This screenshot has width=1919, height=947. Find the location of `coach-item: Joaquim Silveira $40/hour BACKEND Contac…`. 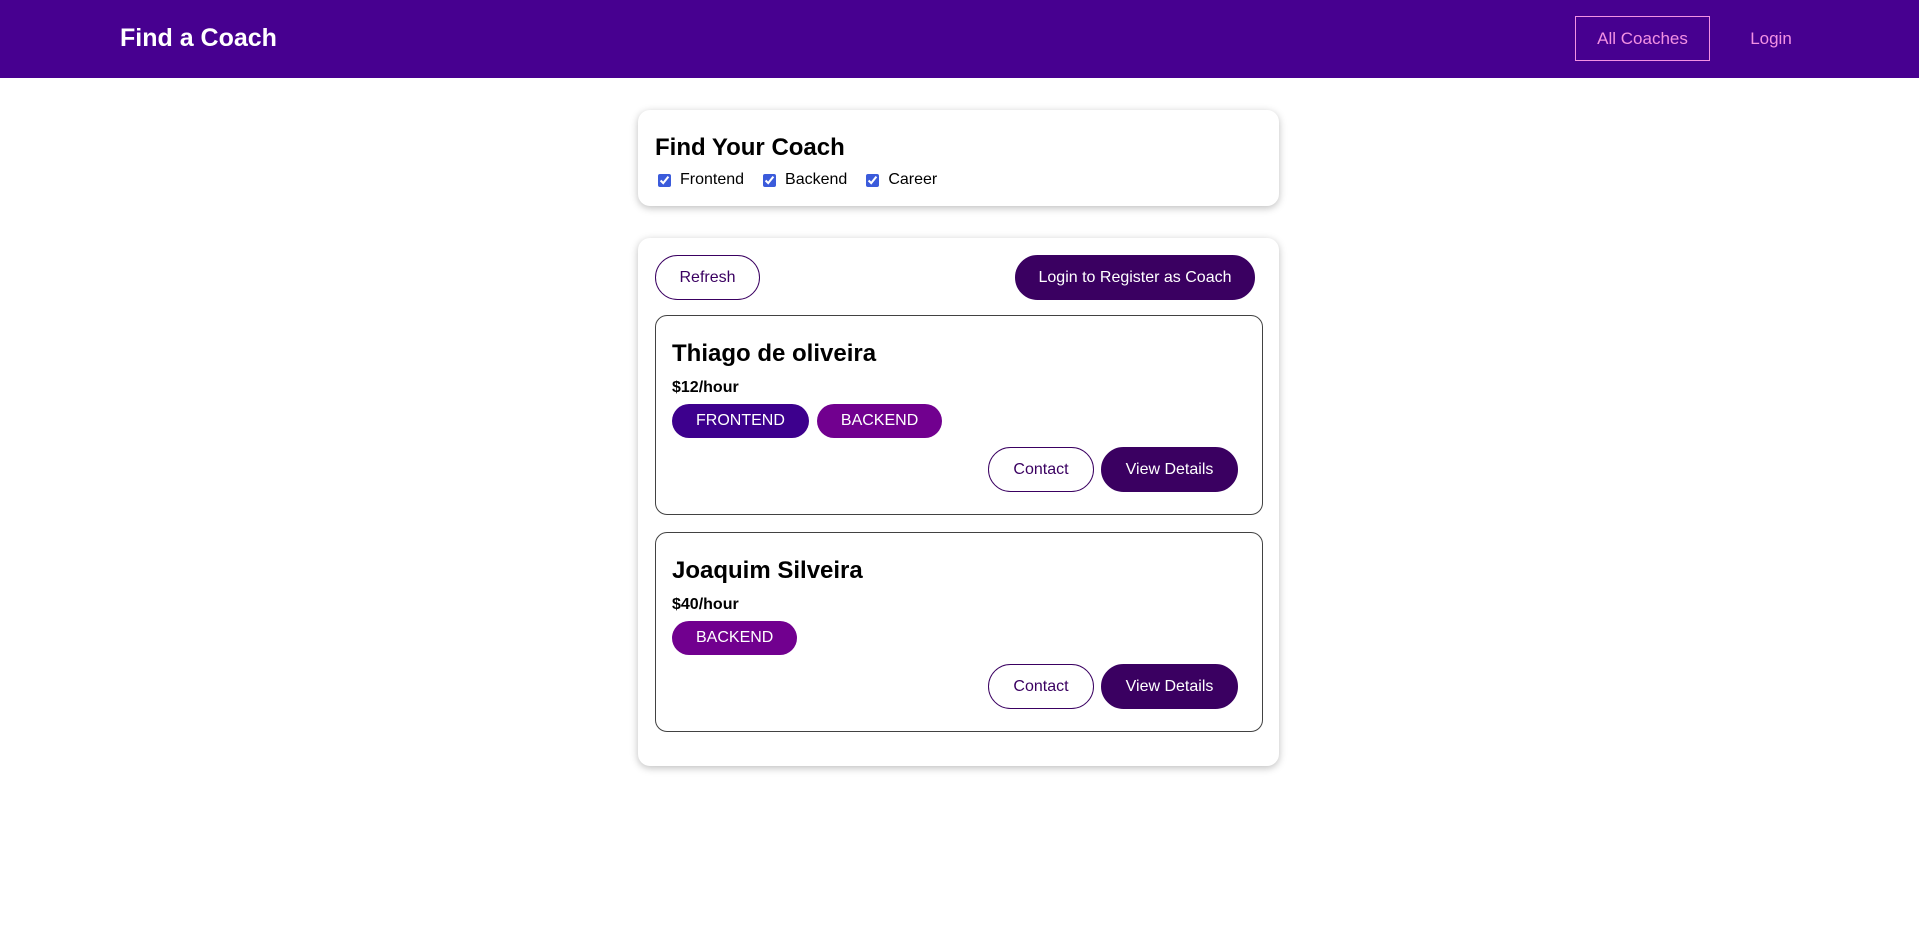

coach-item: Joaquim Silveira $40/hour BACKEND Contac… is located at coordinates (959, 632).